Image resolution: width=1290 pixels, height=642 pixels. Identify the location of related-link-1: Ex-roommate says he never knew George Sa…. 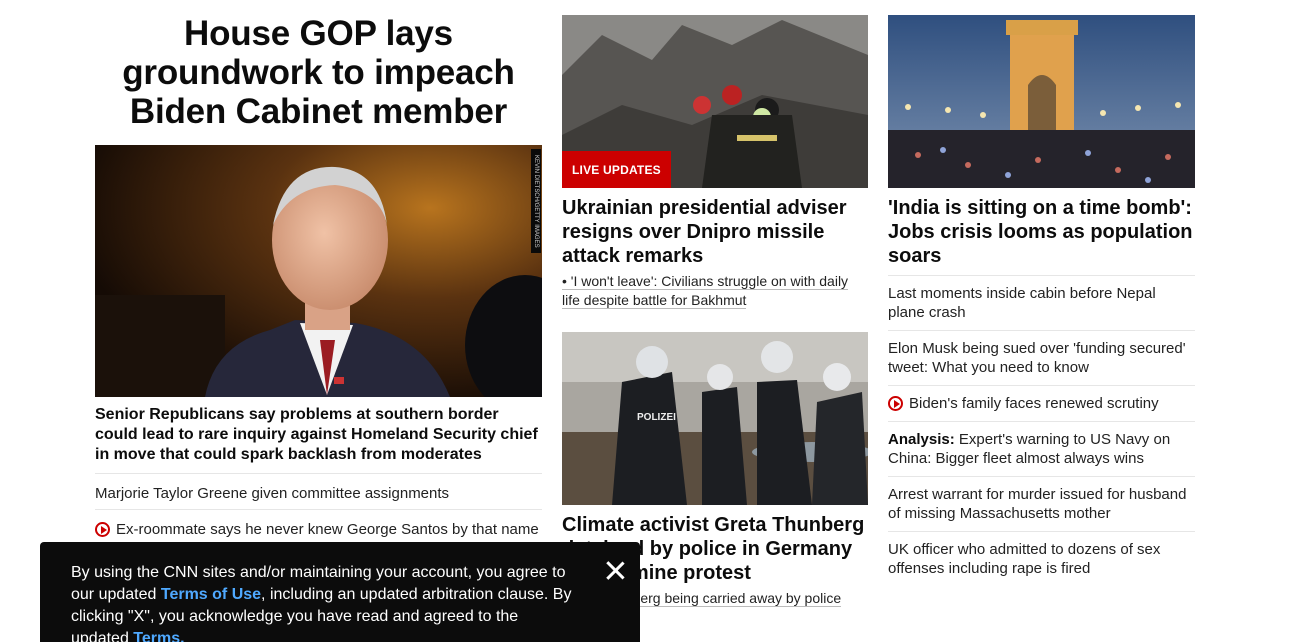
(318, 527).